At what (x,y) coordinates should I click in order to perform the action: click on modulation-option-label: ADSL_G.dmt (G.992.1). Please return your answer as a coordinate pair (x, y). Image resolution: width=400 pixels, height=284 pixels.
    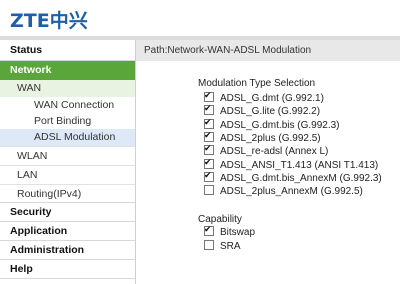
    Looking at the image, I should click on (272, 98).